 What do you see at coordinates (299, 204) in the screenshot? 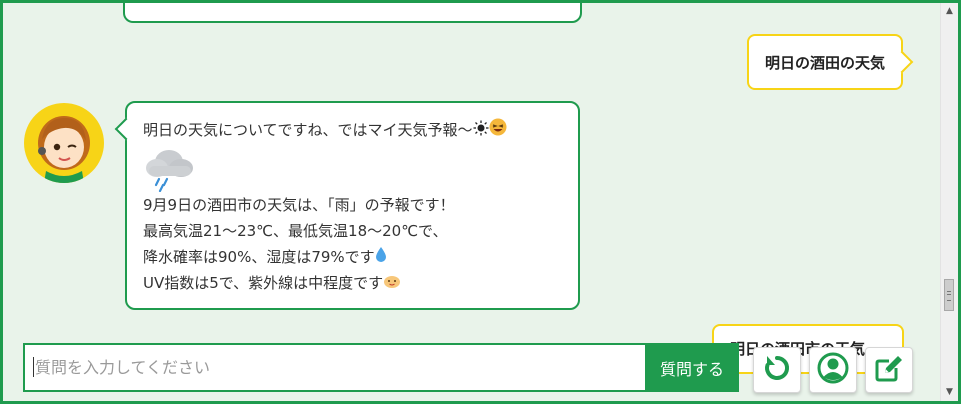
I see `bot-detail-line-1: 9月9日の酒田市の天気は、「雨」の予報です！` at bounding box center [299, 204].